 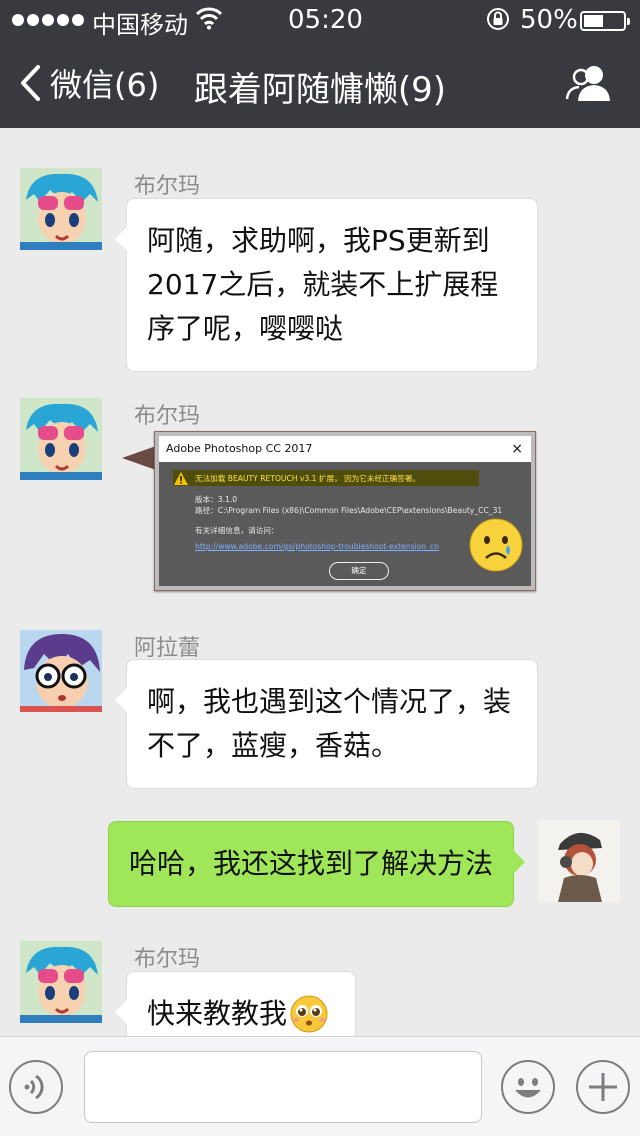 I want to click on battery-icon, so click(x=605, y=21).